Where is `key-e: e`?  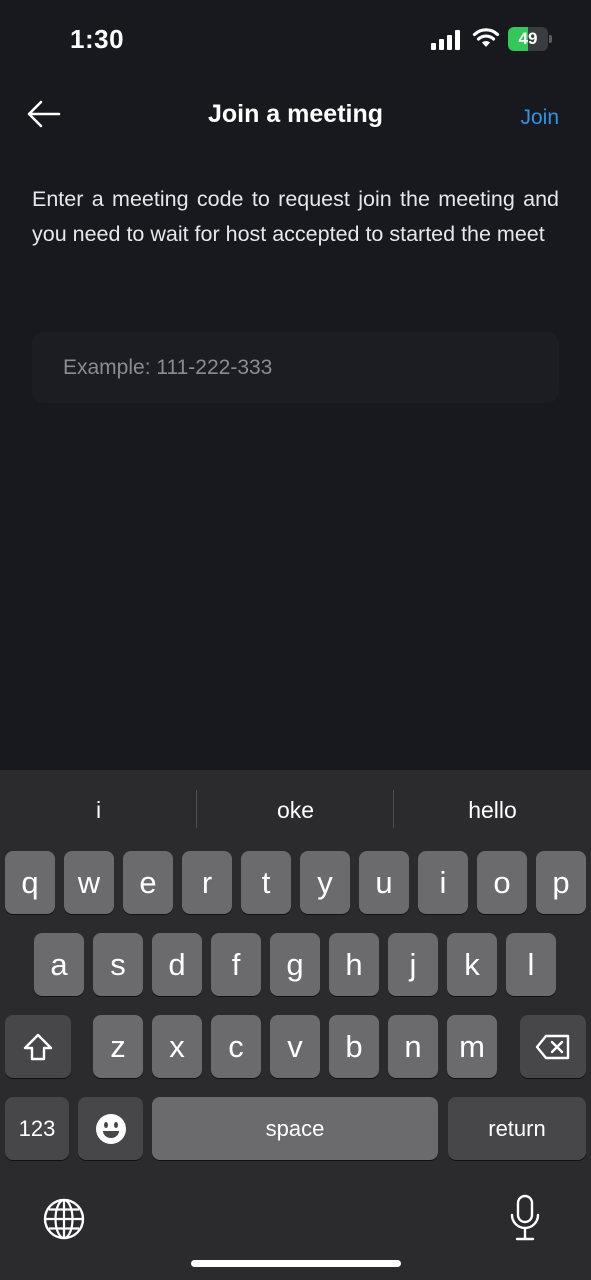 key-e: e is located at coordinates (148, 882).